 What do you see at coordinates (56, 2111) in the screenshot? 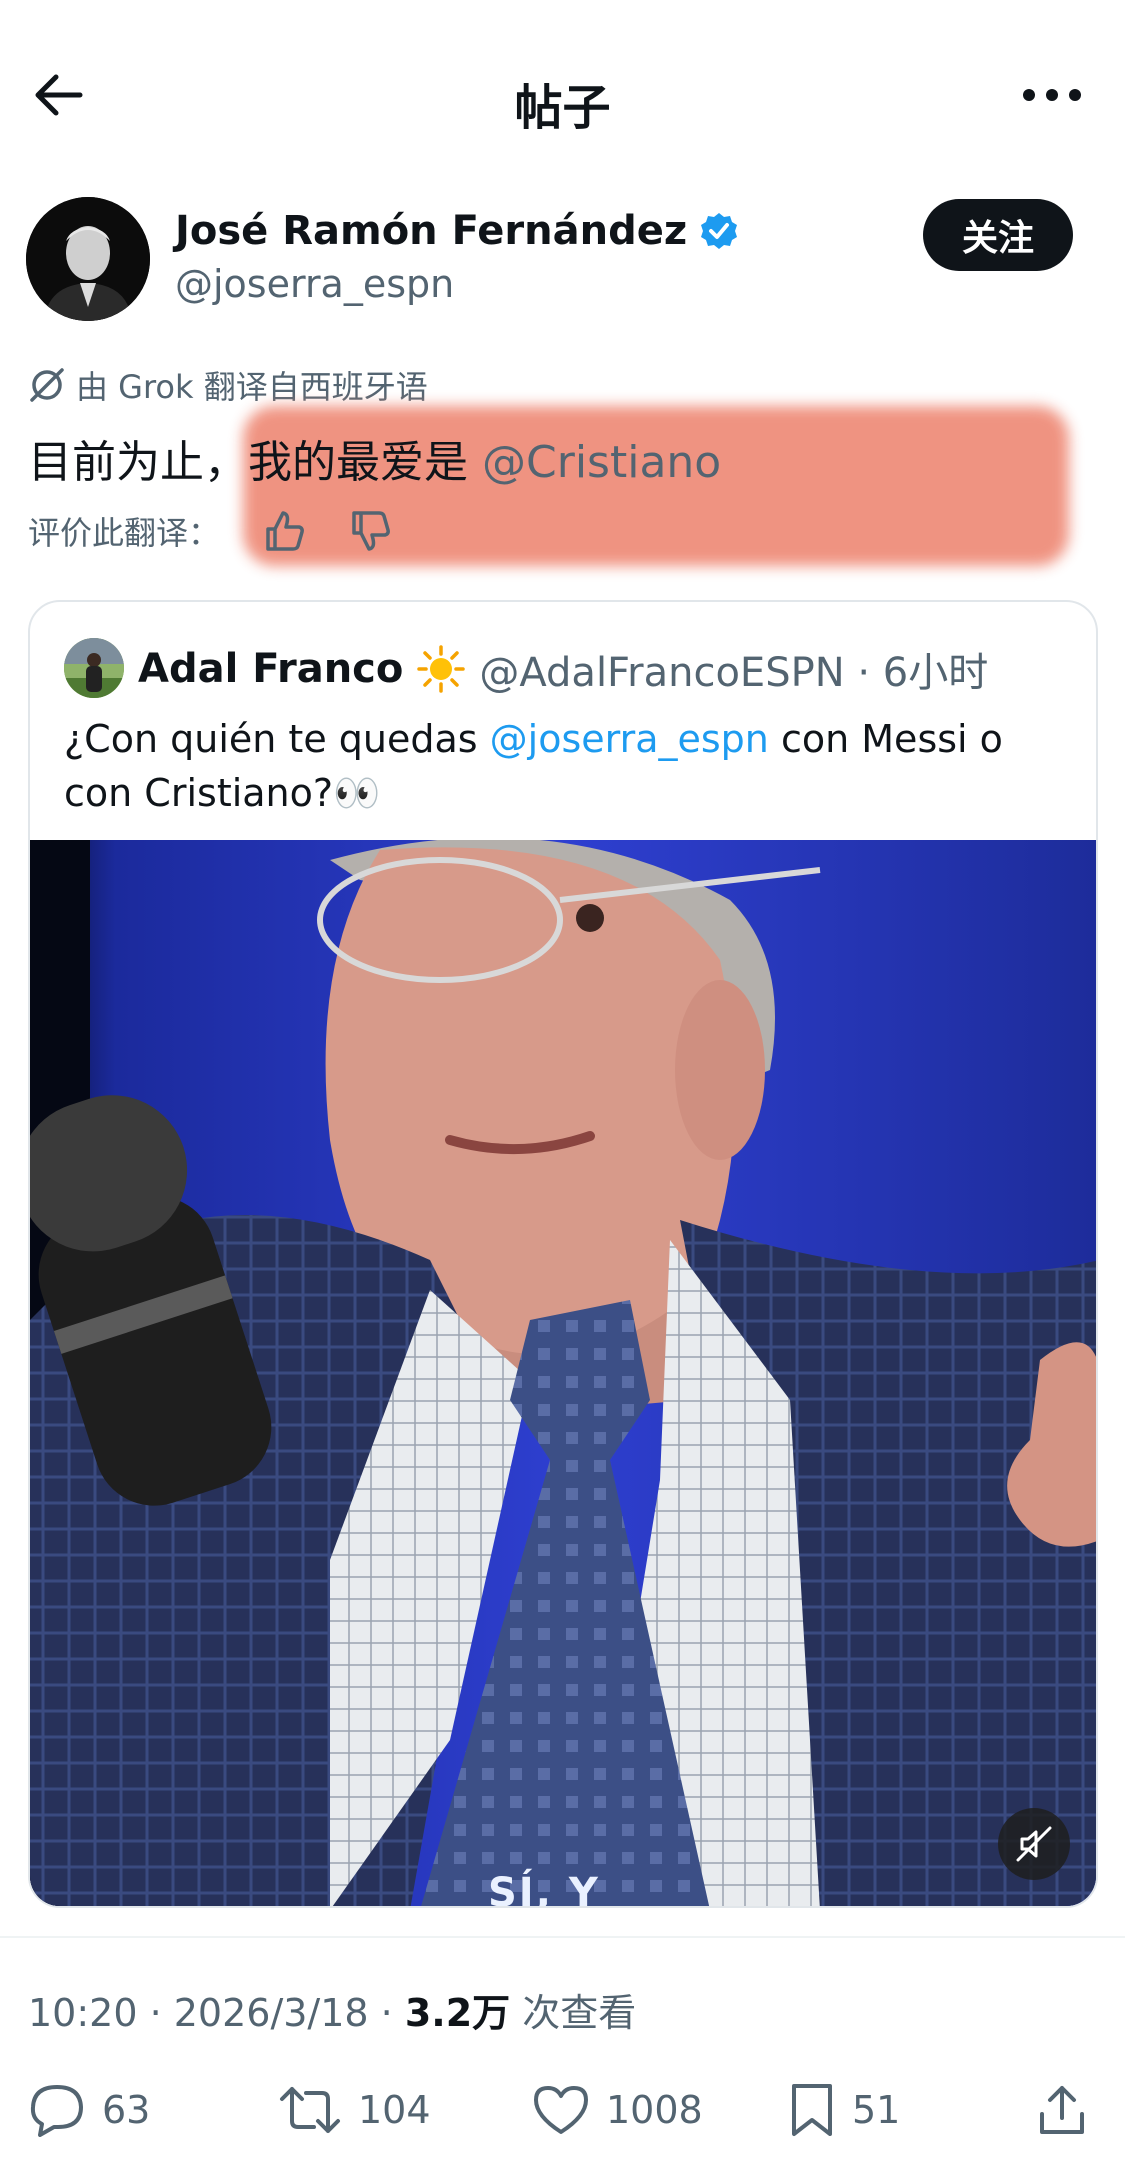
I see `reply-icon` at bounding box center [56, 2111].